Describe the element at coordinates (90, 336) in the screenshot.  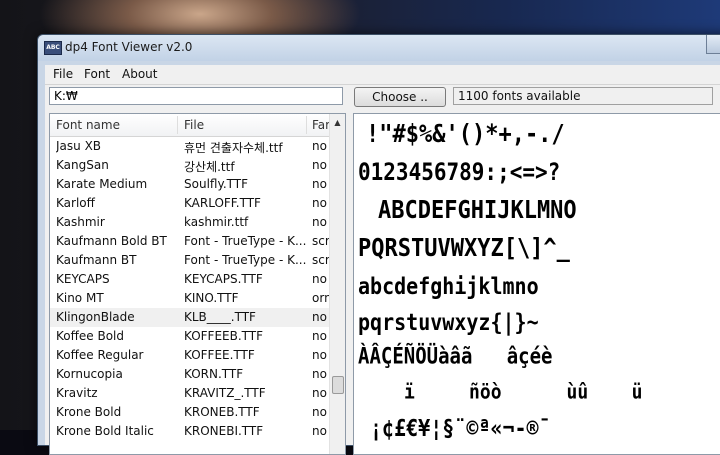
I see `font-name-cell: Koffee Bold` at that location.